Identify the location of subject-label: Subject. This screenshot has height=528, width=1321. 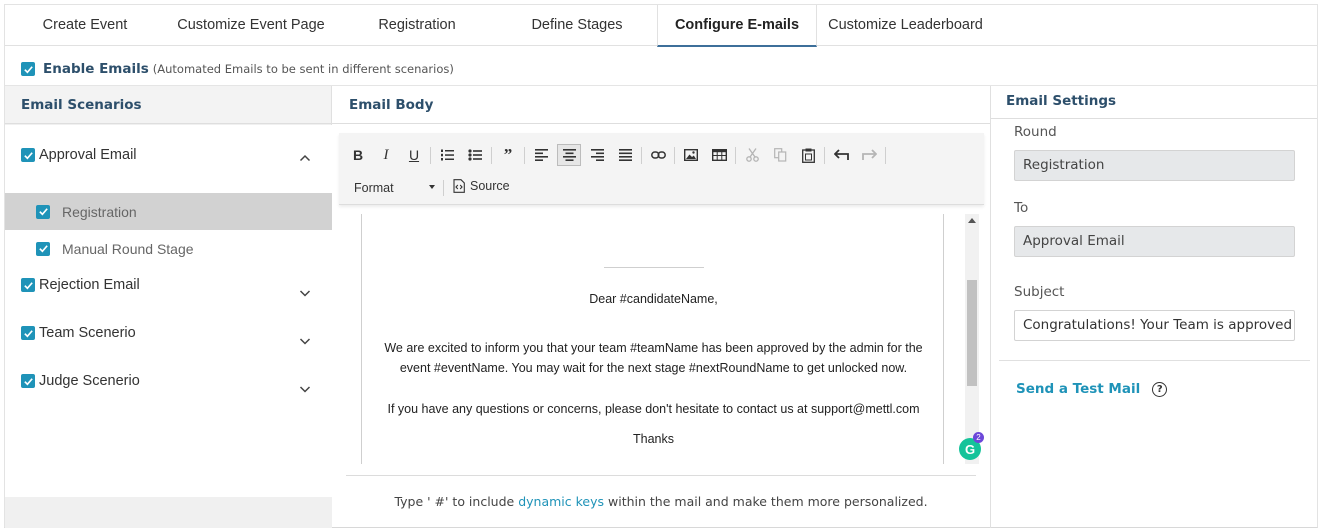
(1039, 292).